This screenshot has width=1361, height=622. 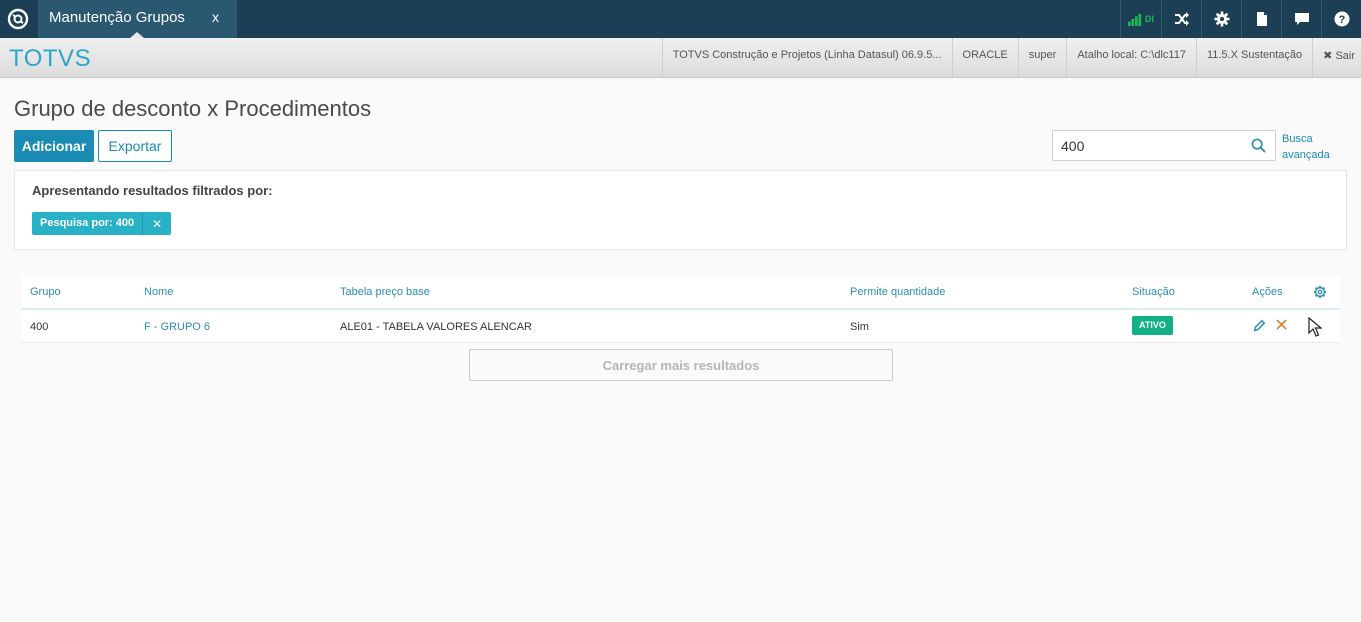 I want to click on document-icon, so click(x=1261, y=19).